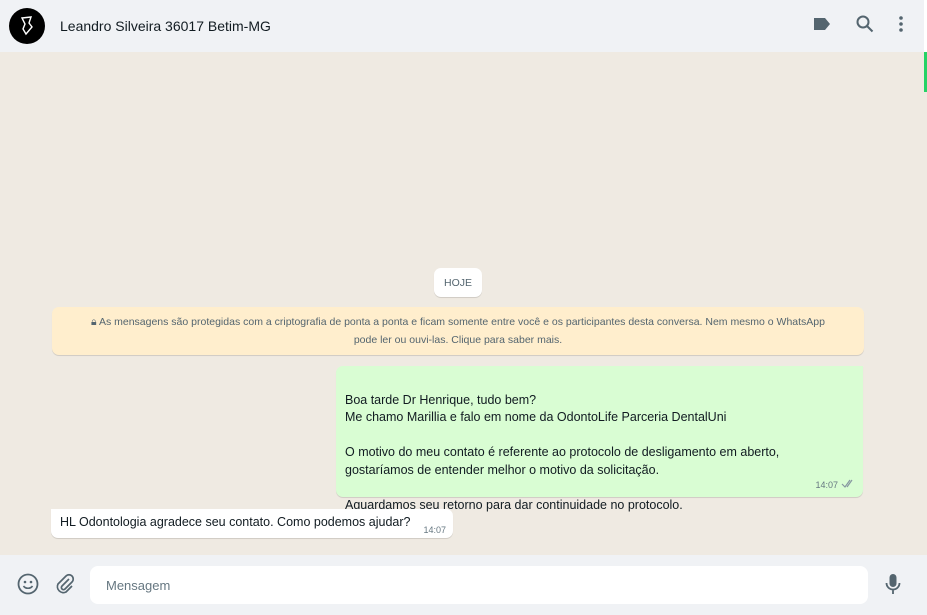  Describe the element at coordinates (94, 322) in the screenshot. I see `lock-icon: 🔒︎` at that location.